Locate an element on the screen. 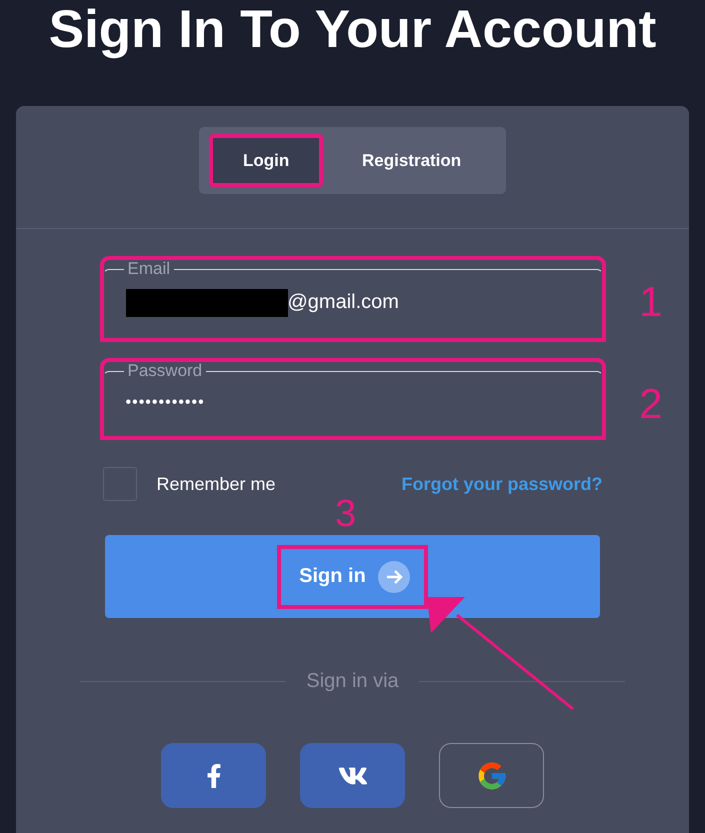 This screenshot has height=833, width=705. field-value: •••••••••••• is located at coordinates (165, 403).